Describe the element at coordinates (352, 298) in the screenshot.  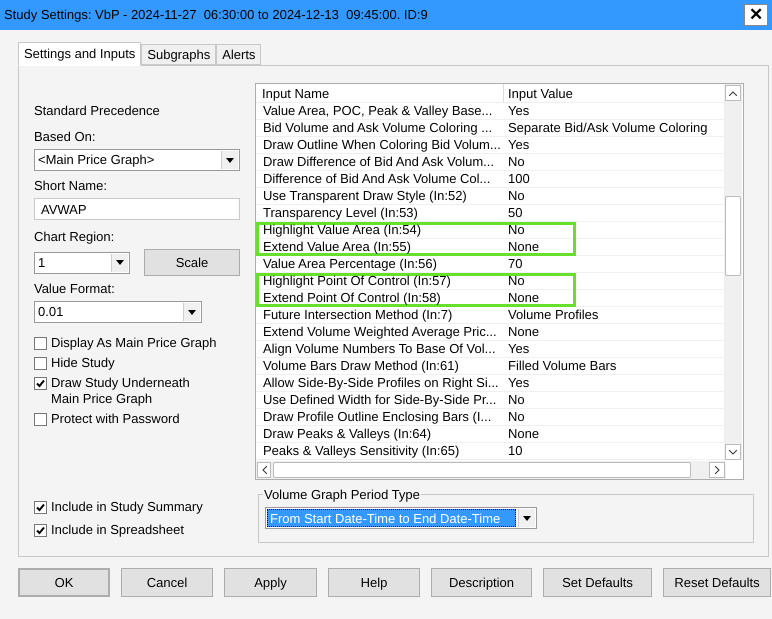
I see `table-cell-text: Extend Point Of Control (In:58)` at that location.